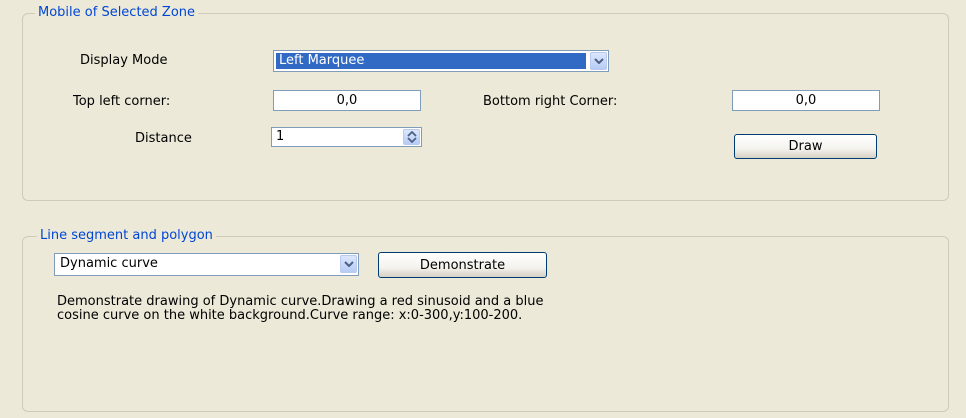  Describe the element at coordinates (806, 100) in the screenshot. I see `bottom-right-field: 0,0` at that location.